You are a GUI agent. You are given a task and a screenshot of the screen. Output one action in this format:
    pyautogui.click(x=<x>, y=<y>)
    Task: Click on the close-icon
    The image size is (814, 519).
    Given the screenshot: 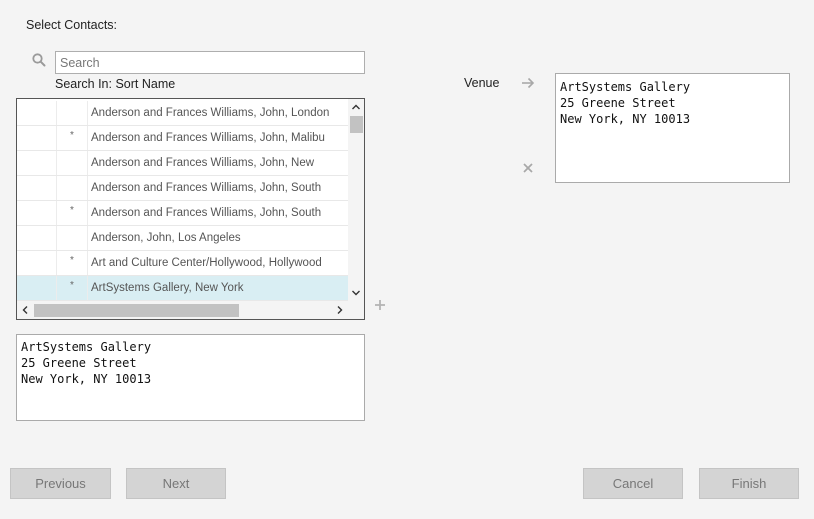 What is the action you would take?
    pyautogui.click(x=528, y=168)
    